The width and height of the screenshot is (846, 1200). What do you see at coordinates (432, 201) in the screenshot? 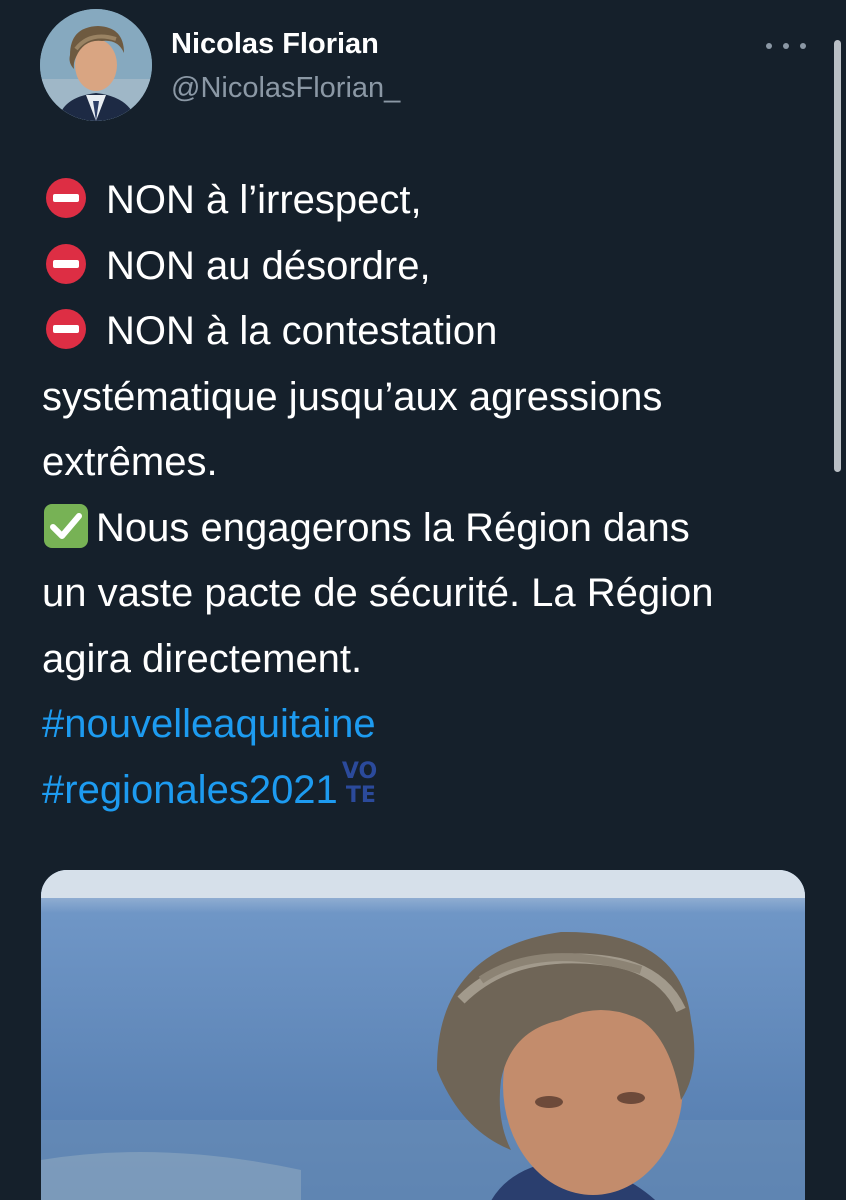
I see `tweet-line: NON à l’irrespect,` at bounding box center [432, 201].